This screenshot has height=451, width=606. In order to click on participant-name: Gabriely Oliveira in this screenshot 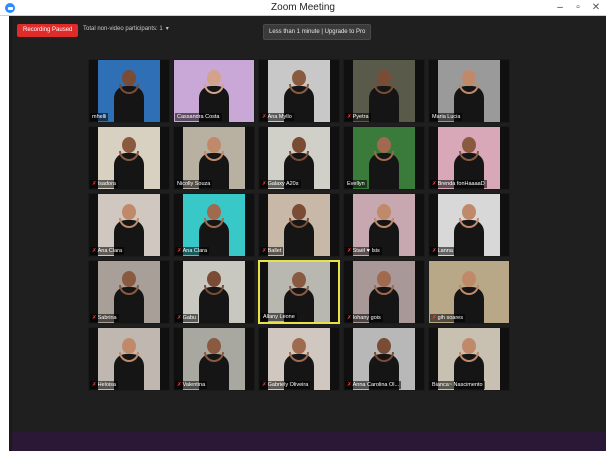, I will do `click(288, 385)`.